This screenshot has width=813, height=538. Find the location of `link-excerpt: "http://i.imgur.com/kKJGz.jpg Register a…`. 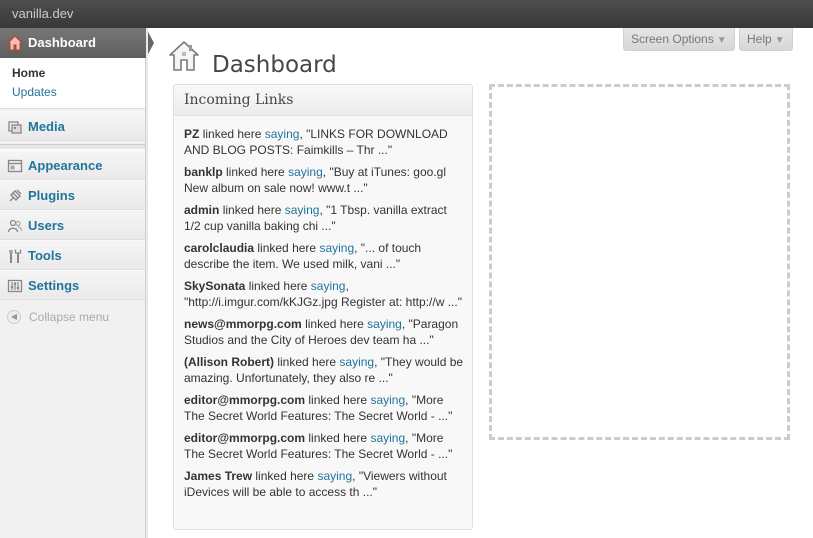

link-excerpt: "http://i.imgur.com/kKJGz.jpg Register a… is located at coordinates (323, 302).